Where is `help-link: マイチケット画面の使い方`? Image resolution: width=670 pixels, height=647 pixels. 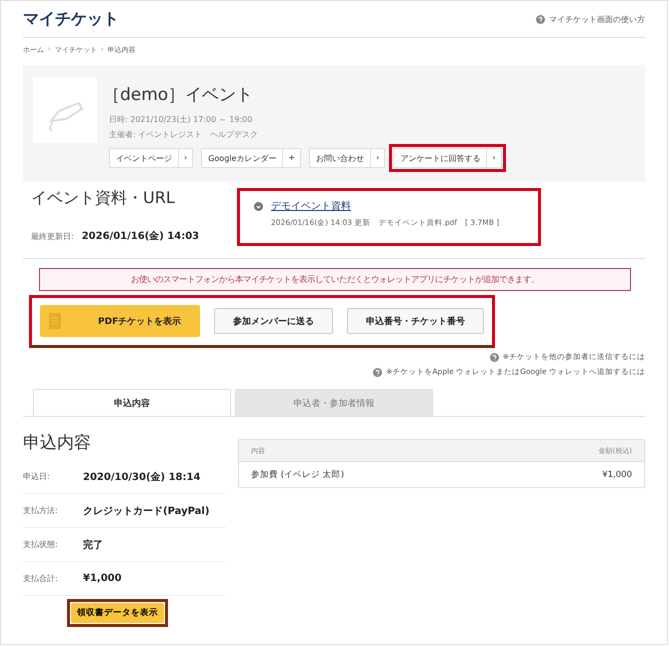
help-link: マイチケット画面の使い方 is located at coordinates (590, 19).